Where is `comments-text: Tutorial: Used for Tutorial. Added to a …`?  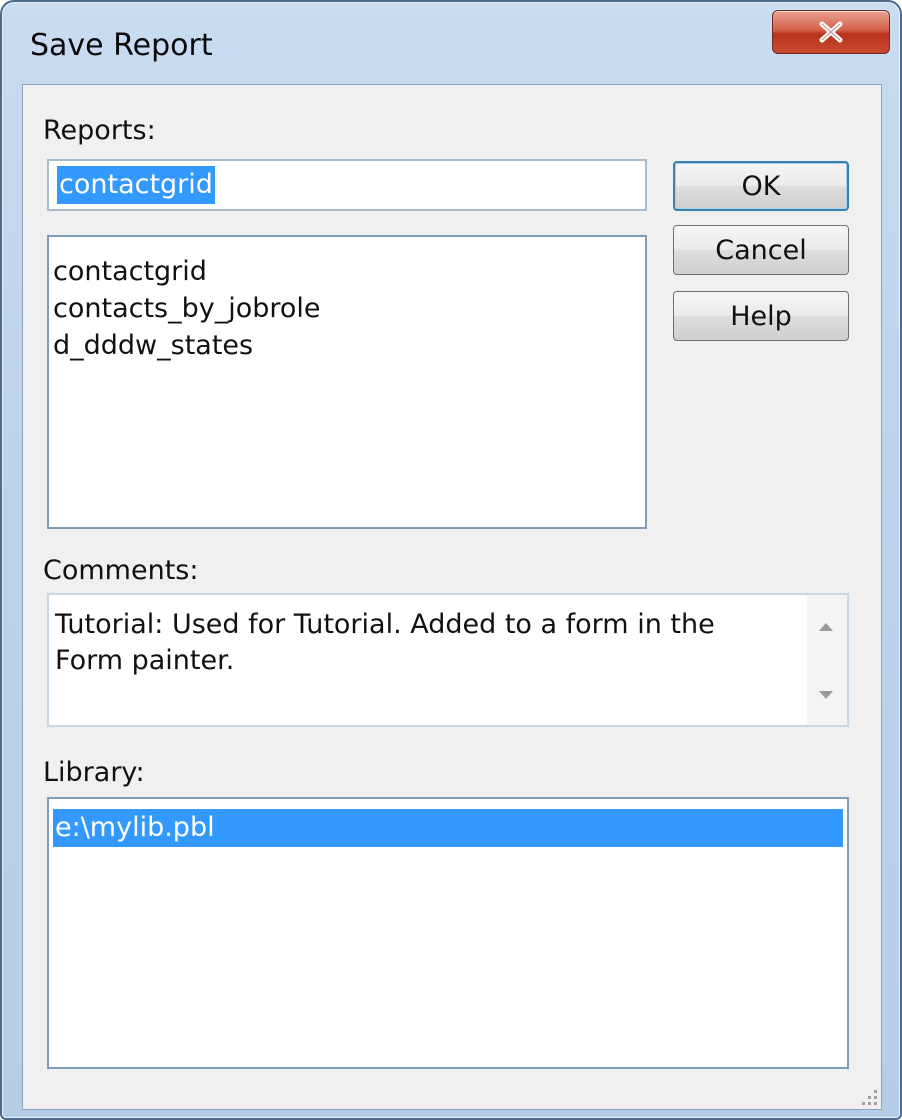 comments-text: Tutorial: Used for Tutorial. Added to a … is located at coordinates (385, 642).